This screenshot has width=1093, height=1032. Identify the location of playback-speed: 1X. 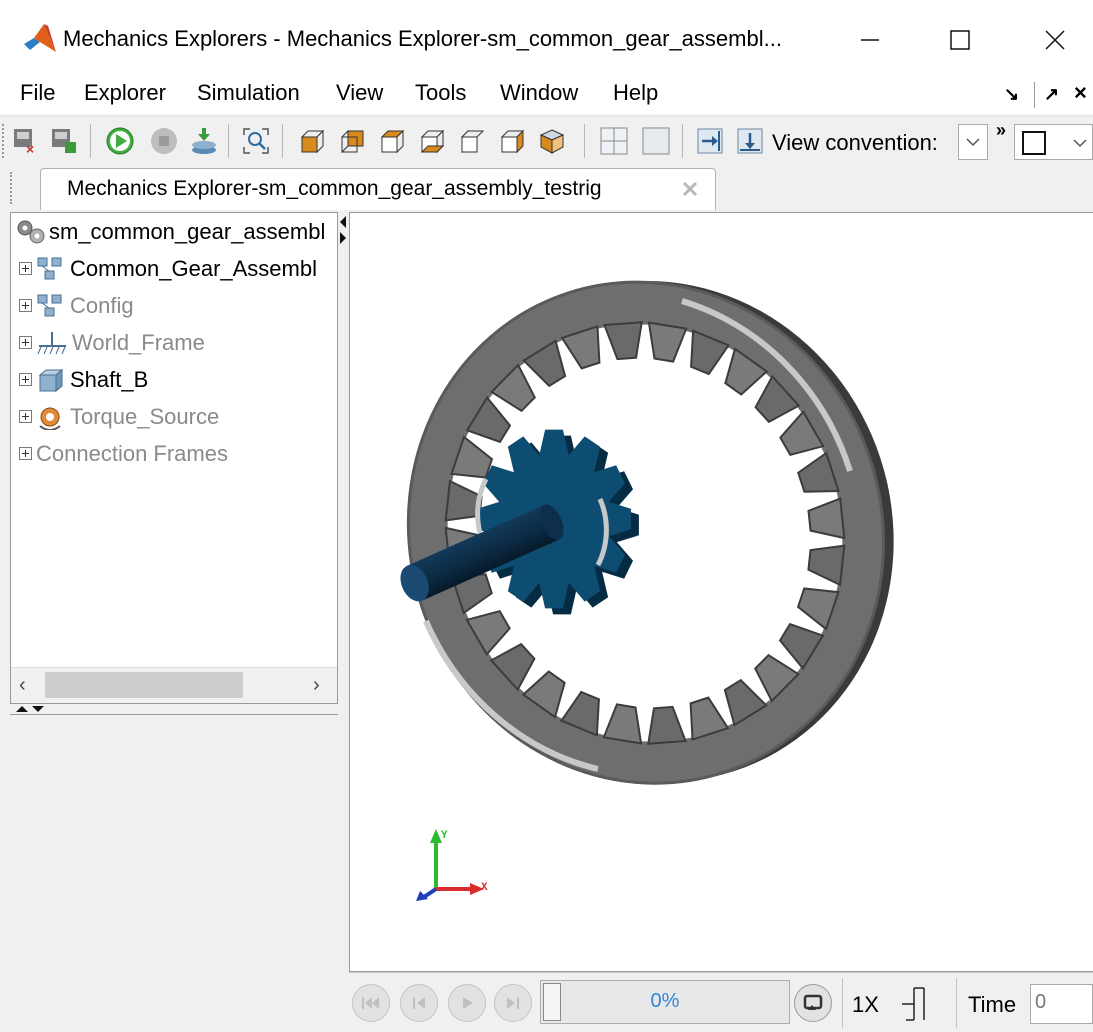
(865, 1004).